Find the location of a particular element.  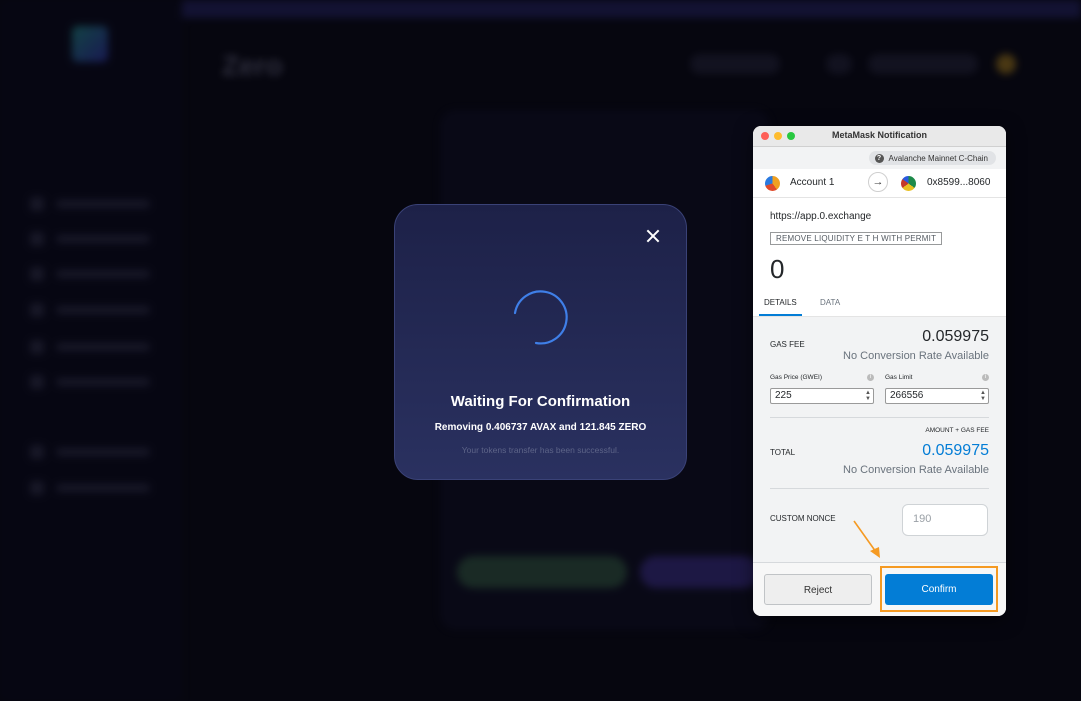

action-footer: Reject Confirm is located at coordinates (879, 589).